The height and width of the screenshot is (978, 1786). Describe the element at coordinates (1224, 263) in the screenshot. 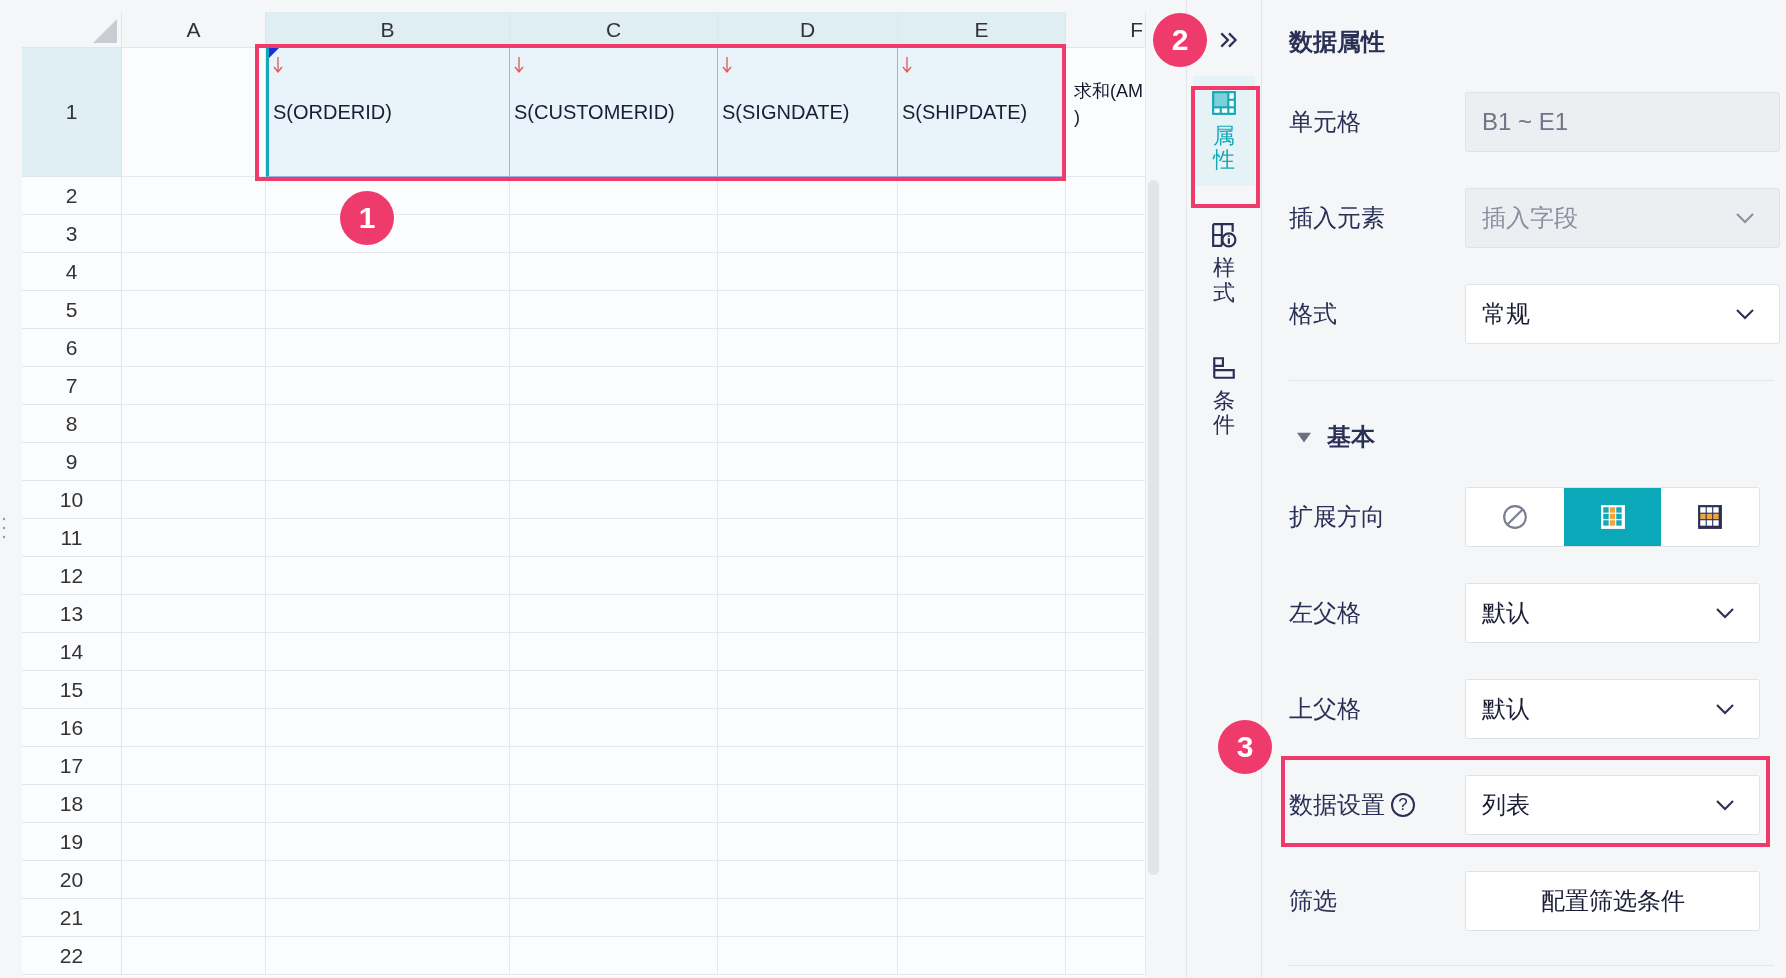

I see `side-tab: 样式` at that location.